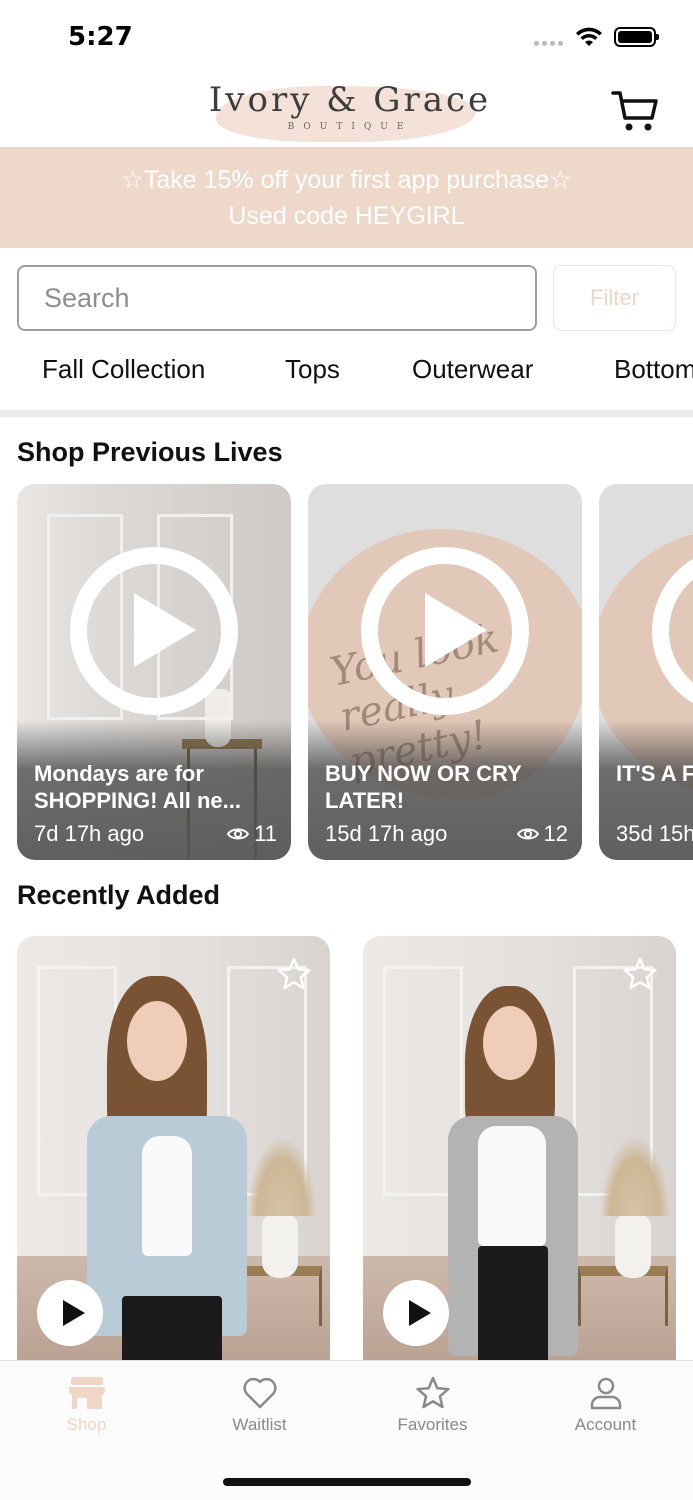 The image size is (693, 1500). Describe the element at coordinates (89, 833) in the screenshot. I see `live-time: 7d 17h ago` at that location.